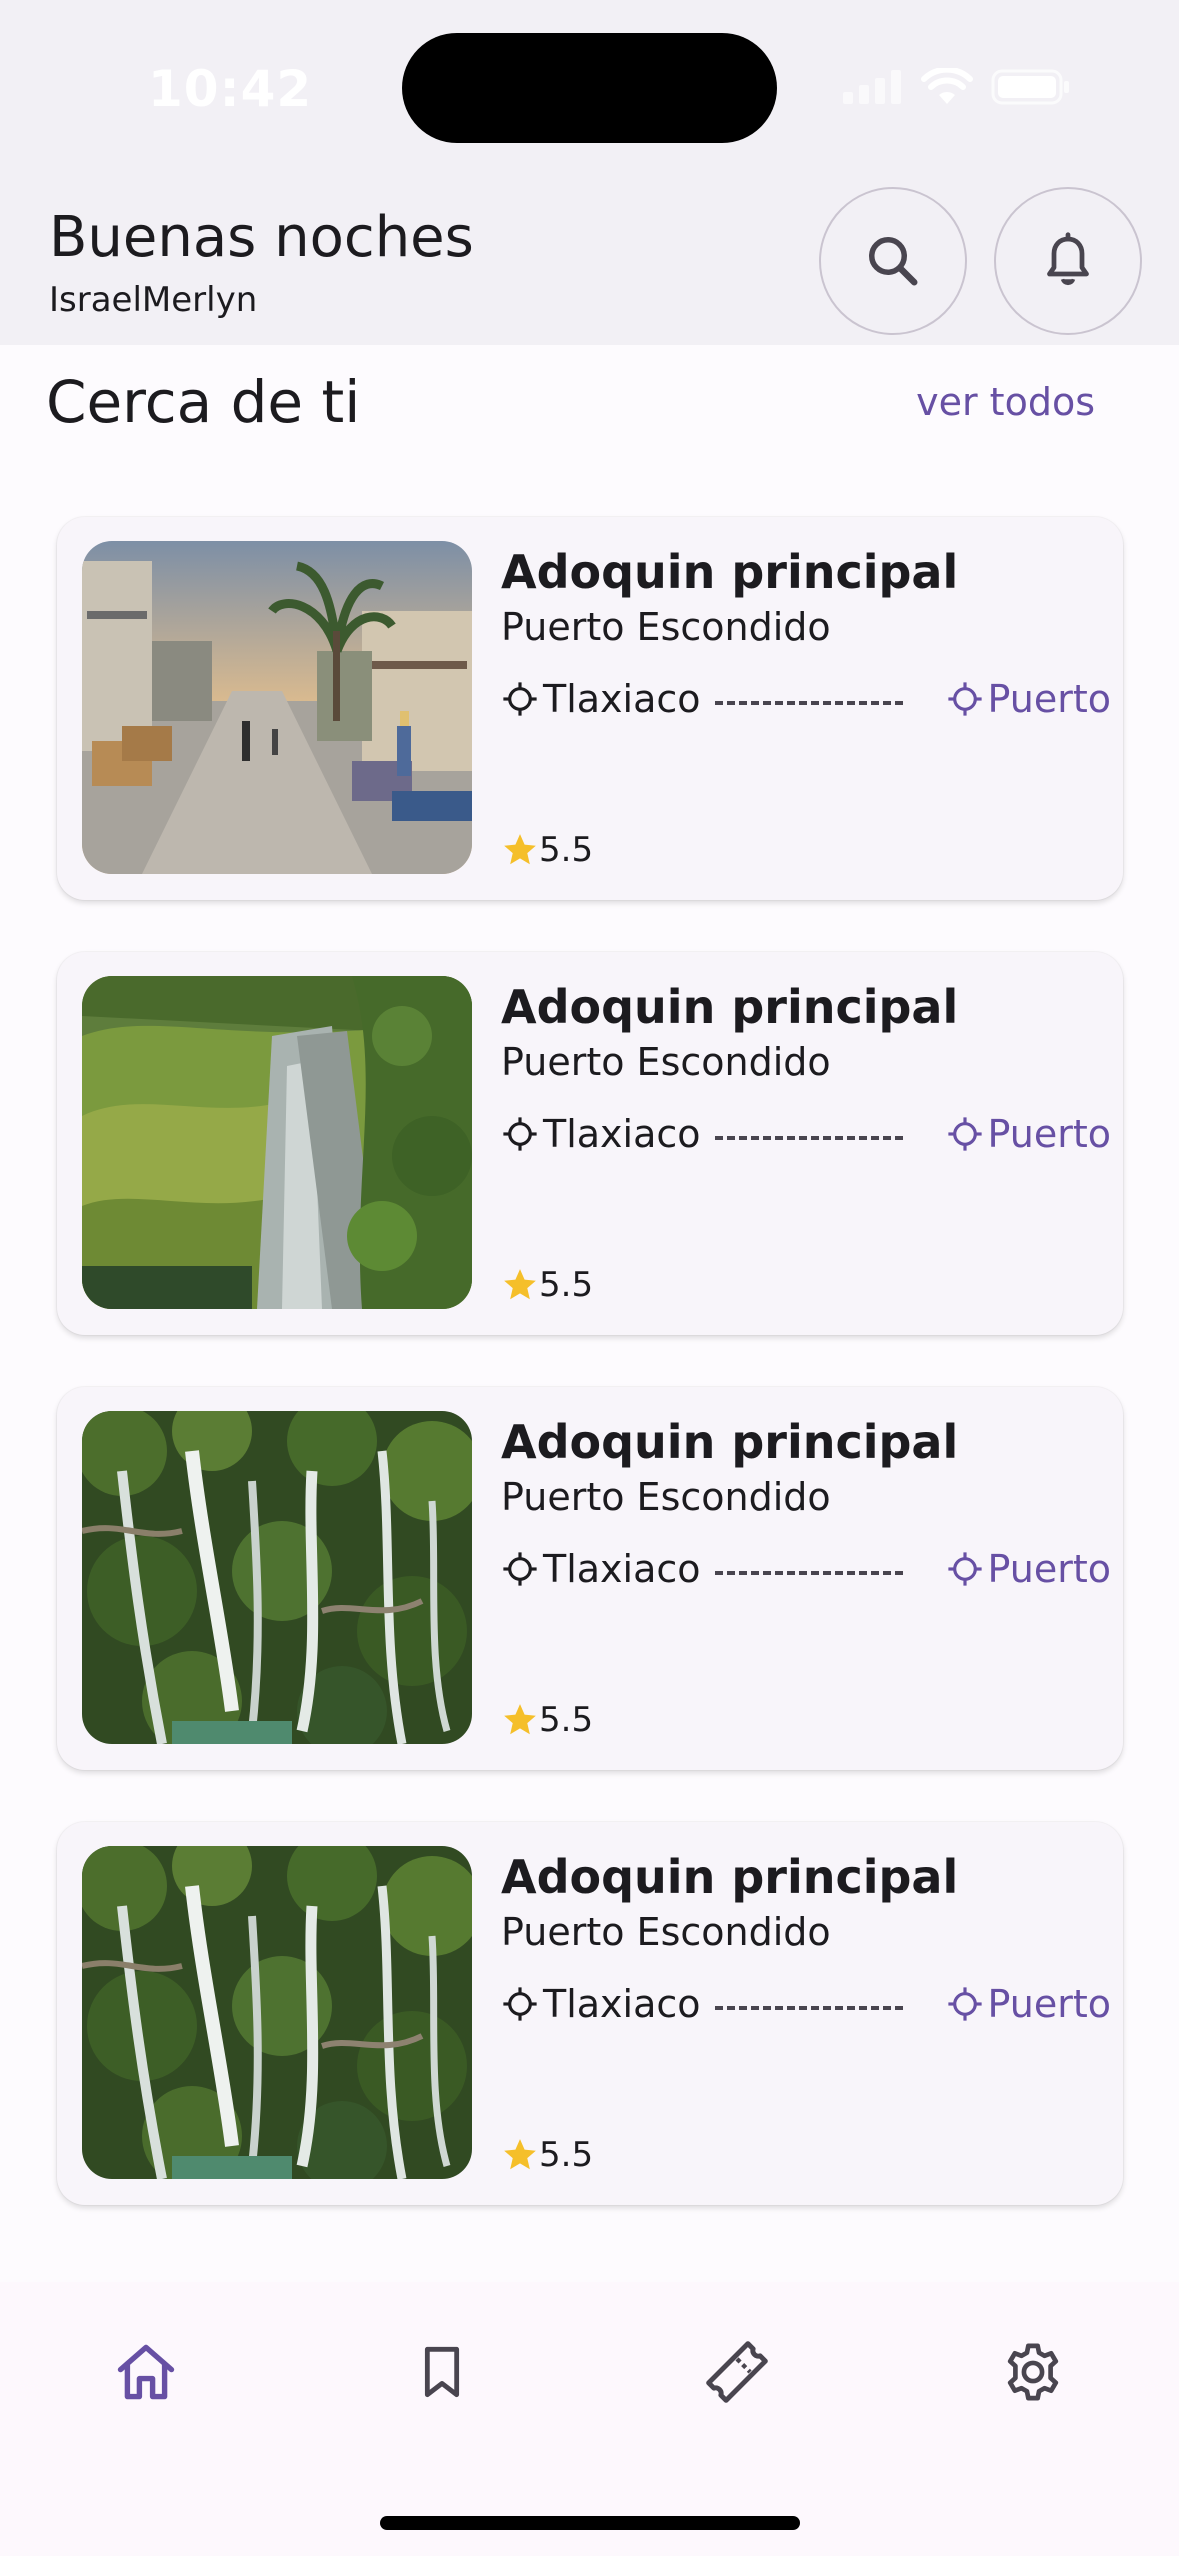 This screenshot has width=1179, height=2556. I want to click on status-icons, so click(957, 87).